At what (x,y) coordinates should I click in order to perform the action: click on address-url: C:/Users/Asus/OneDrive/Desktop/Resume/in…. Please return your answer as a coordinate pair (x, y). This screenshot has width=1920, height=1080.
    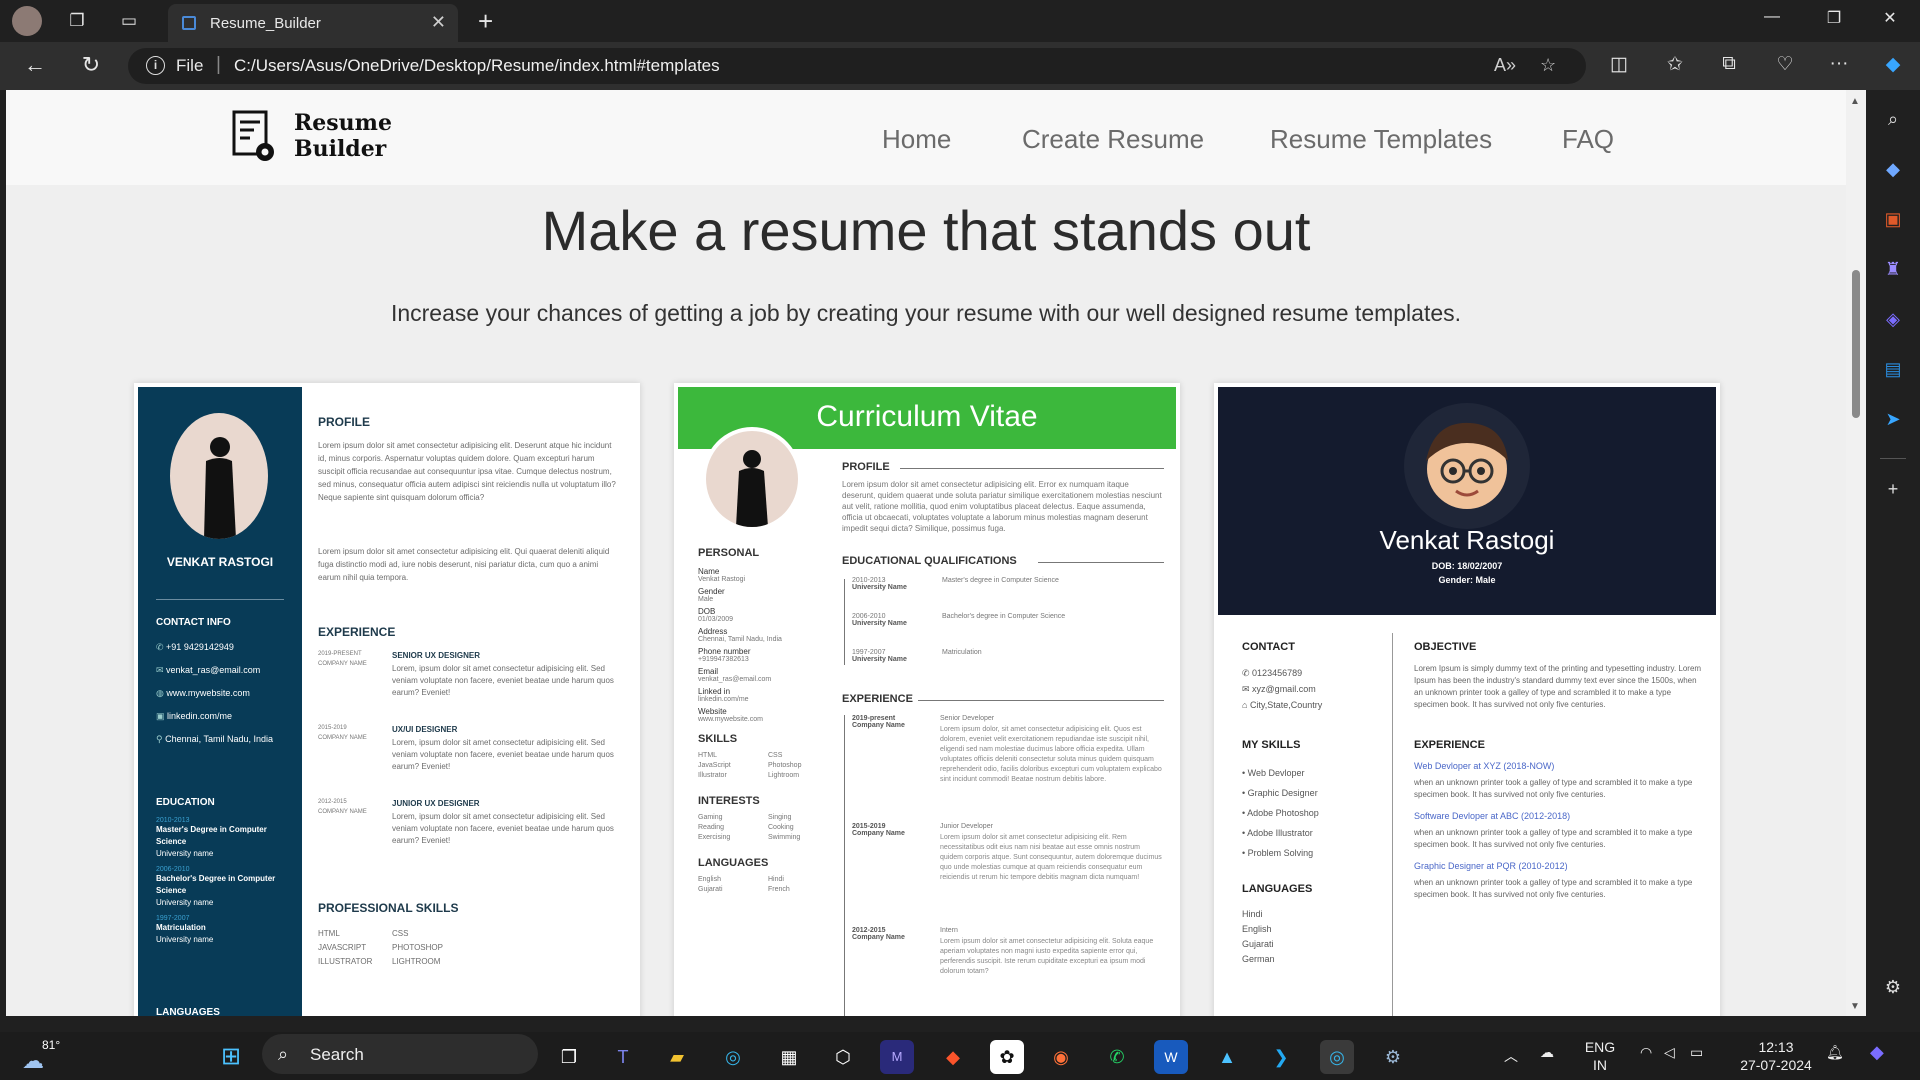
    Looking at the image, I should click on (477, 66).